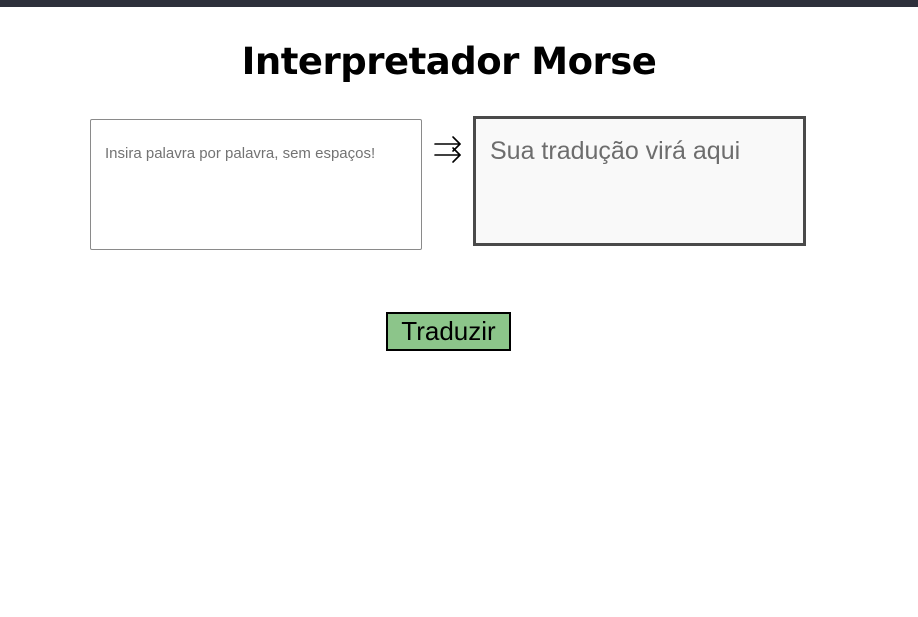 This screenshot has height=617, width=918. What do you see at coordinates (459, 3) in the screenshot?
I see `window-top-bar` at bounding box center [459, 3].